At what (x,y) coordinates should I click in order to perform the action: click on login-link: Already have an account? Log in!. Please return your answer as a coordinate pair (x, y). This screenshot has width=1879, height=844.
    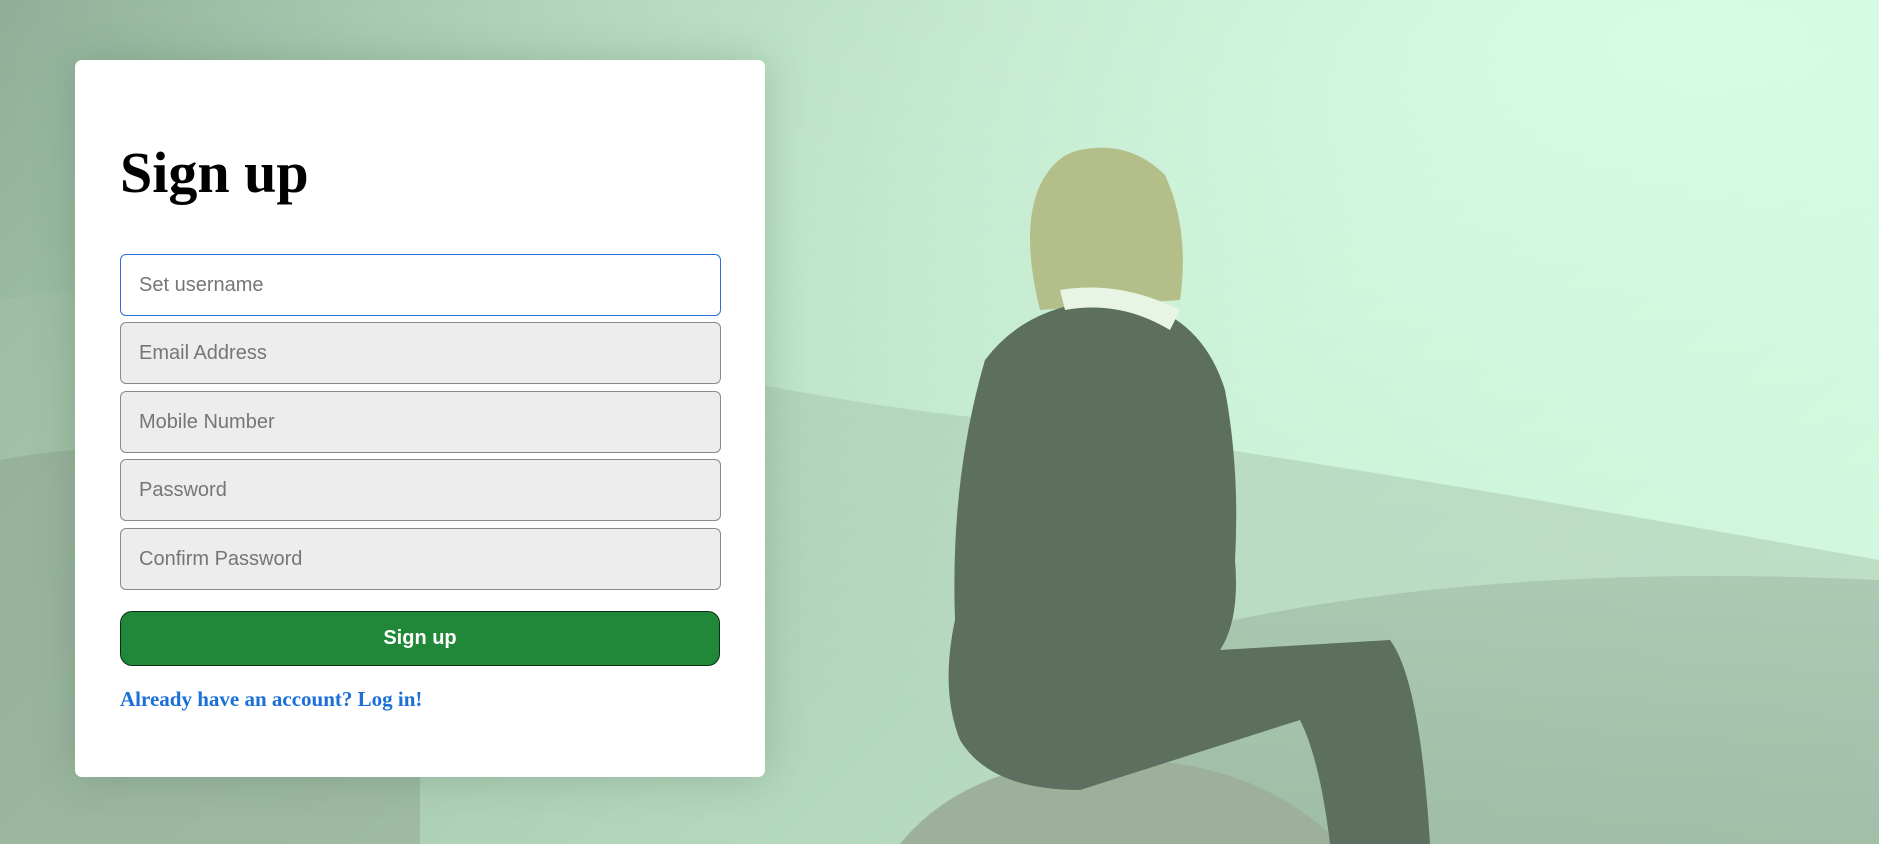
    Looking at the image, I should click on (271, 699).